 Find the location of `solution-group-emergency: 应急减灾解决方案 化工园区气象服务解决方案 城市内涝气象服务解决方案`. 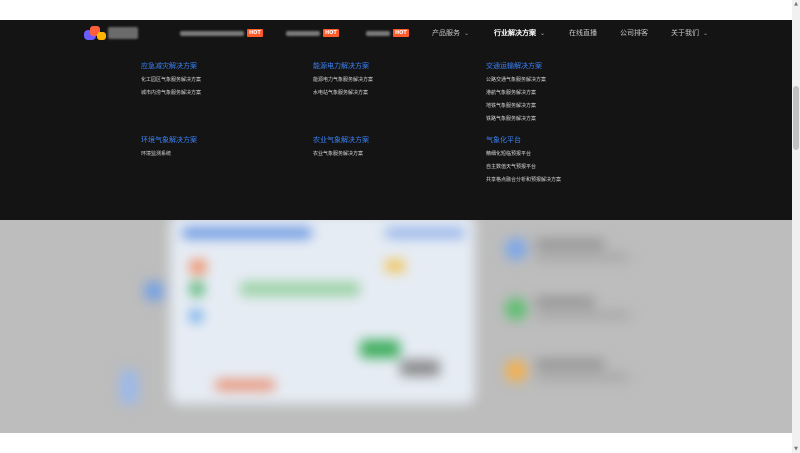

solution-group-emergency: 应急减灾解决方案 化工园区气象服务解决方案 城市内涝气象服务解决方案 is located at coordinates (171, 79).